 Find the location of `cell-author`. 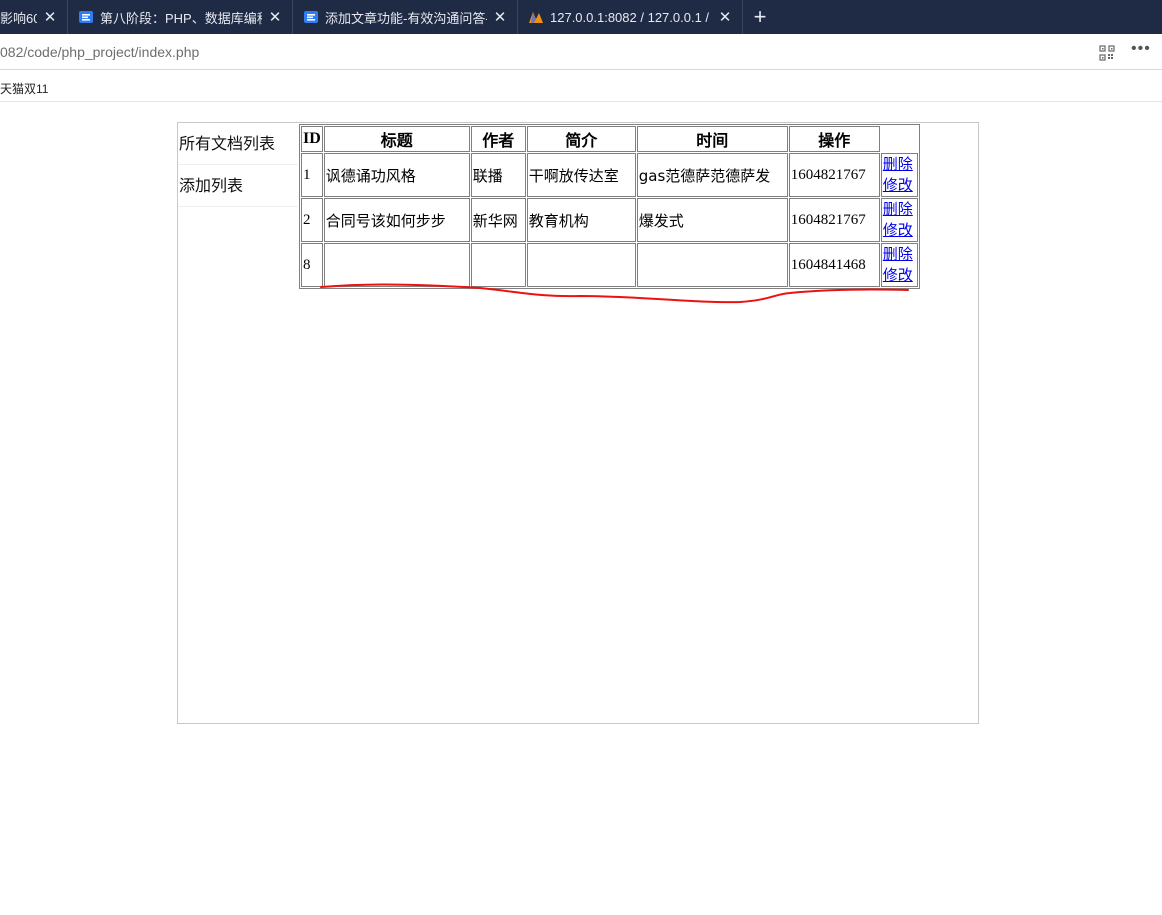

cell-author is located at coordinates (498, 265).